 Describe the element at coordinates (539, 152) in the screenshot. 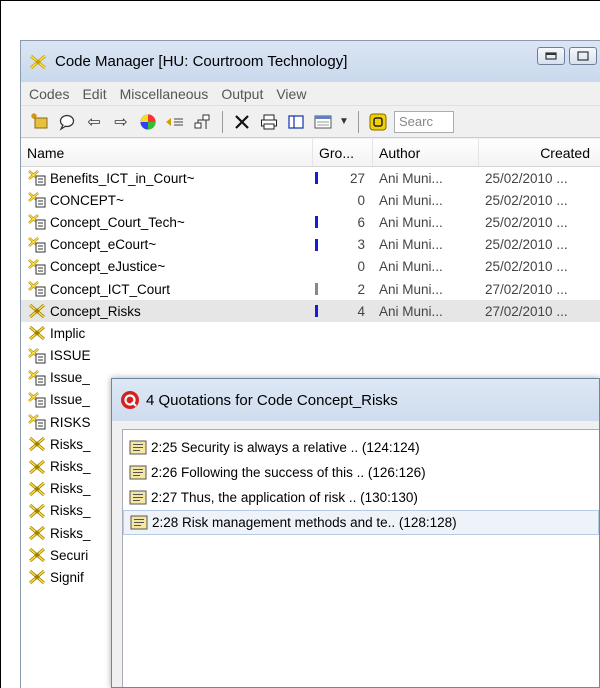

I see `column-header-created: Created` at that location.